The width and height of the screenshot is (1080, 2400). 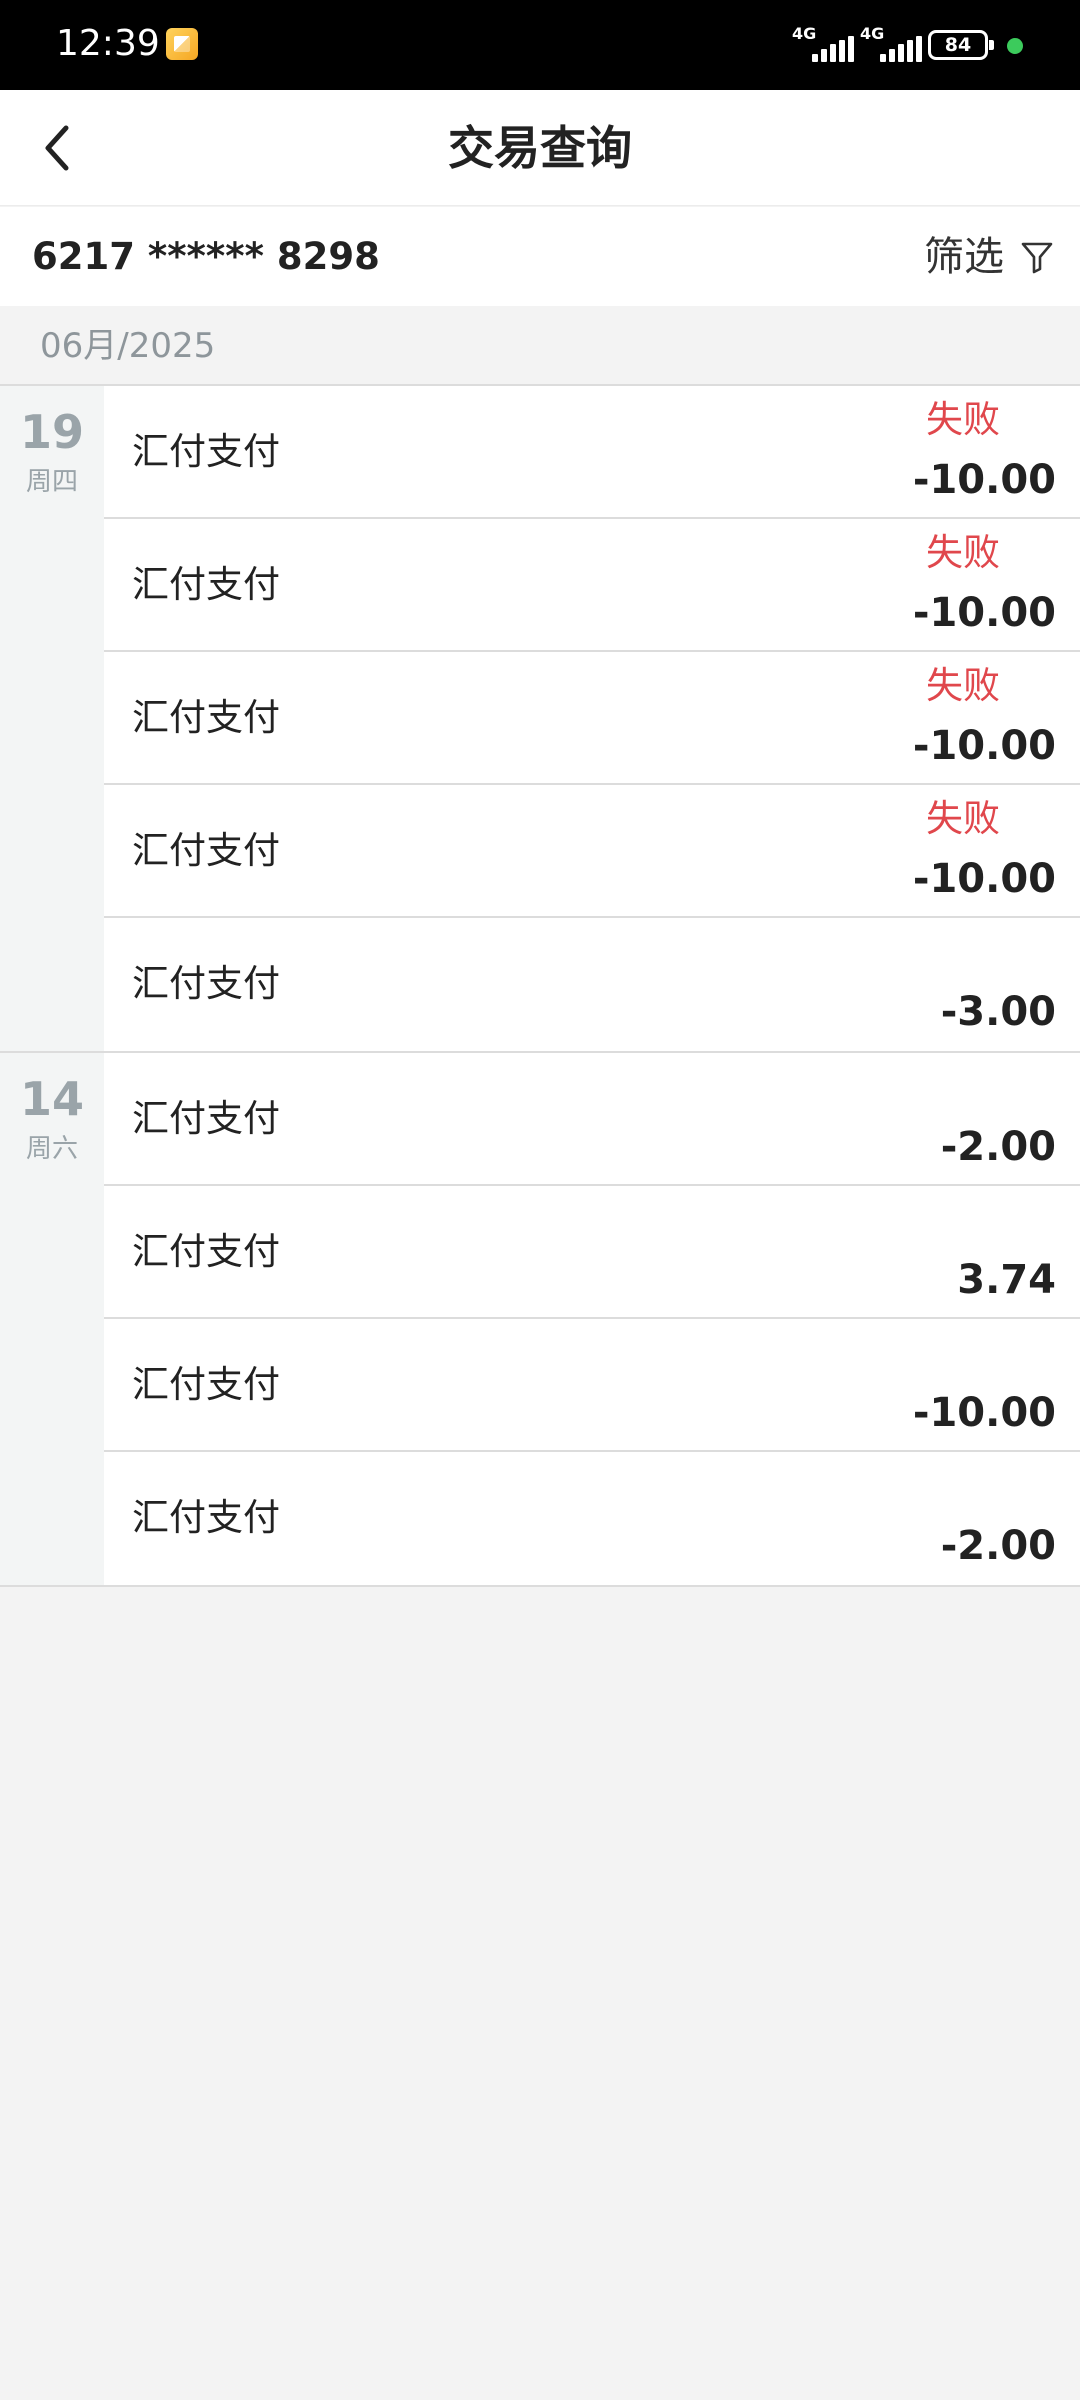 I want to click on battery-level: 84, so click(x=958, y=45).